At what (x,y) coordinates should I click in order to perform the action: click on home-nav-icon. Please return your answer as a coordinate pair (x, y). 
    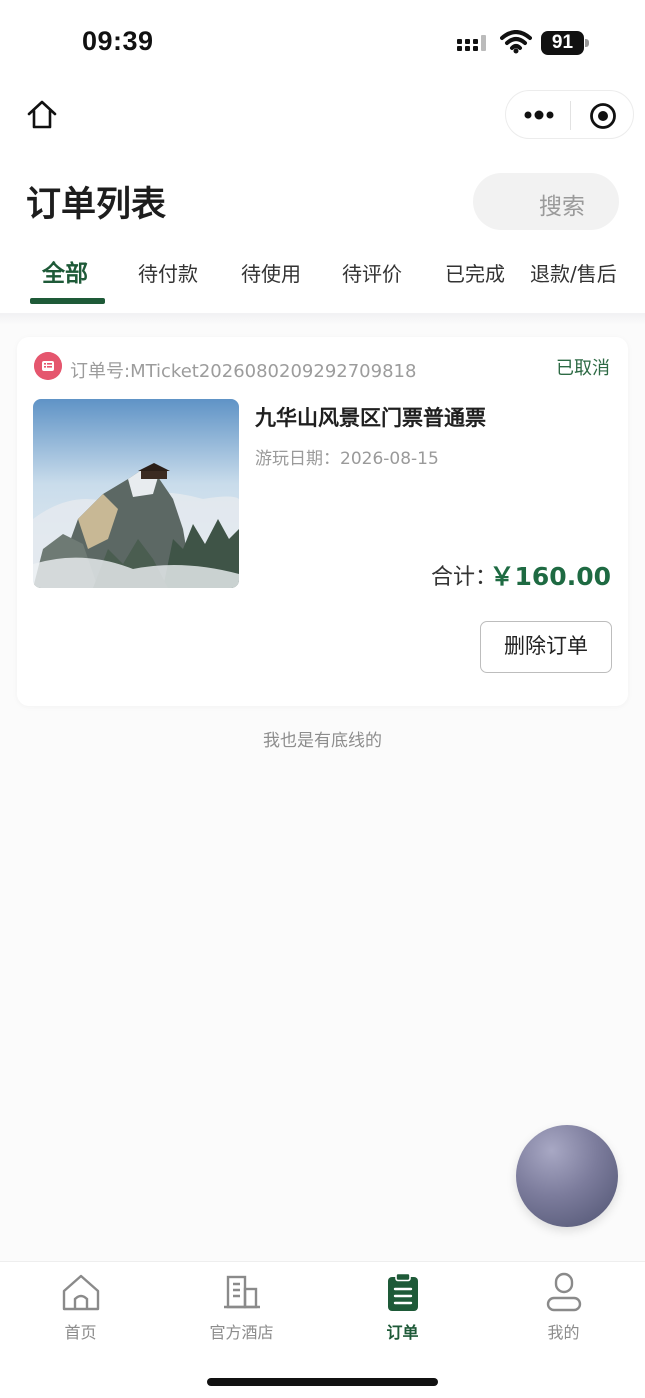
    Looking at the image, I should click on (42, 114).